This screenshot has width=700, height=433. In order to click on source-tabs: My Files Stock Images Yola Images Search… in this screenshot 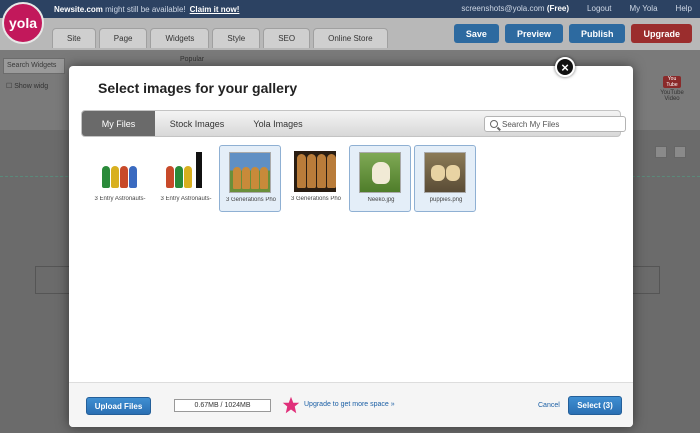, I will do `click(353, 123)`.